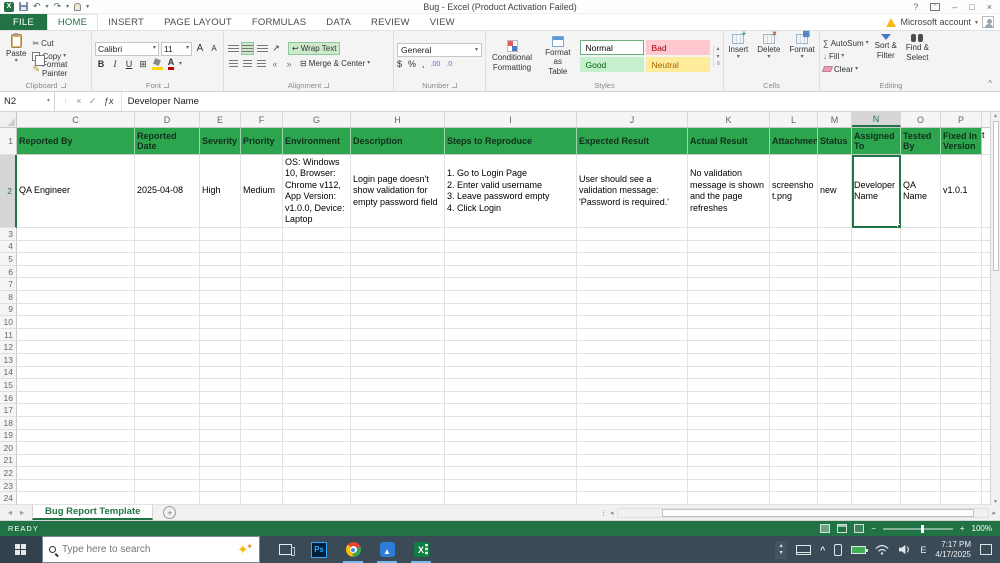 This screenshot has width=1000, height=563. Describe the element at coordinates (8, 272) in the screenshot. I see `row-header-6: 6` at that location.